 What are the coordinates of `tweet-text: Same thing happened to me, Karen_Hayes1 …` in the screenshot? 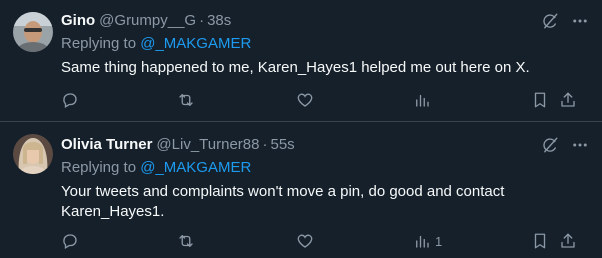 It's located at (295, 67).